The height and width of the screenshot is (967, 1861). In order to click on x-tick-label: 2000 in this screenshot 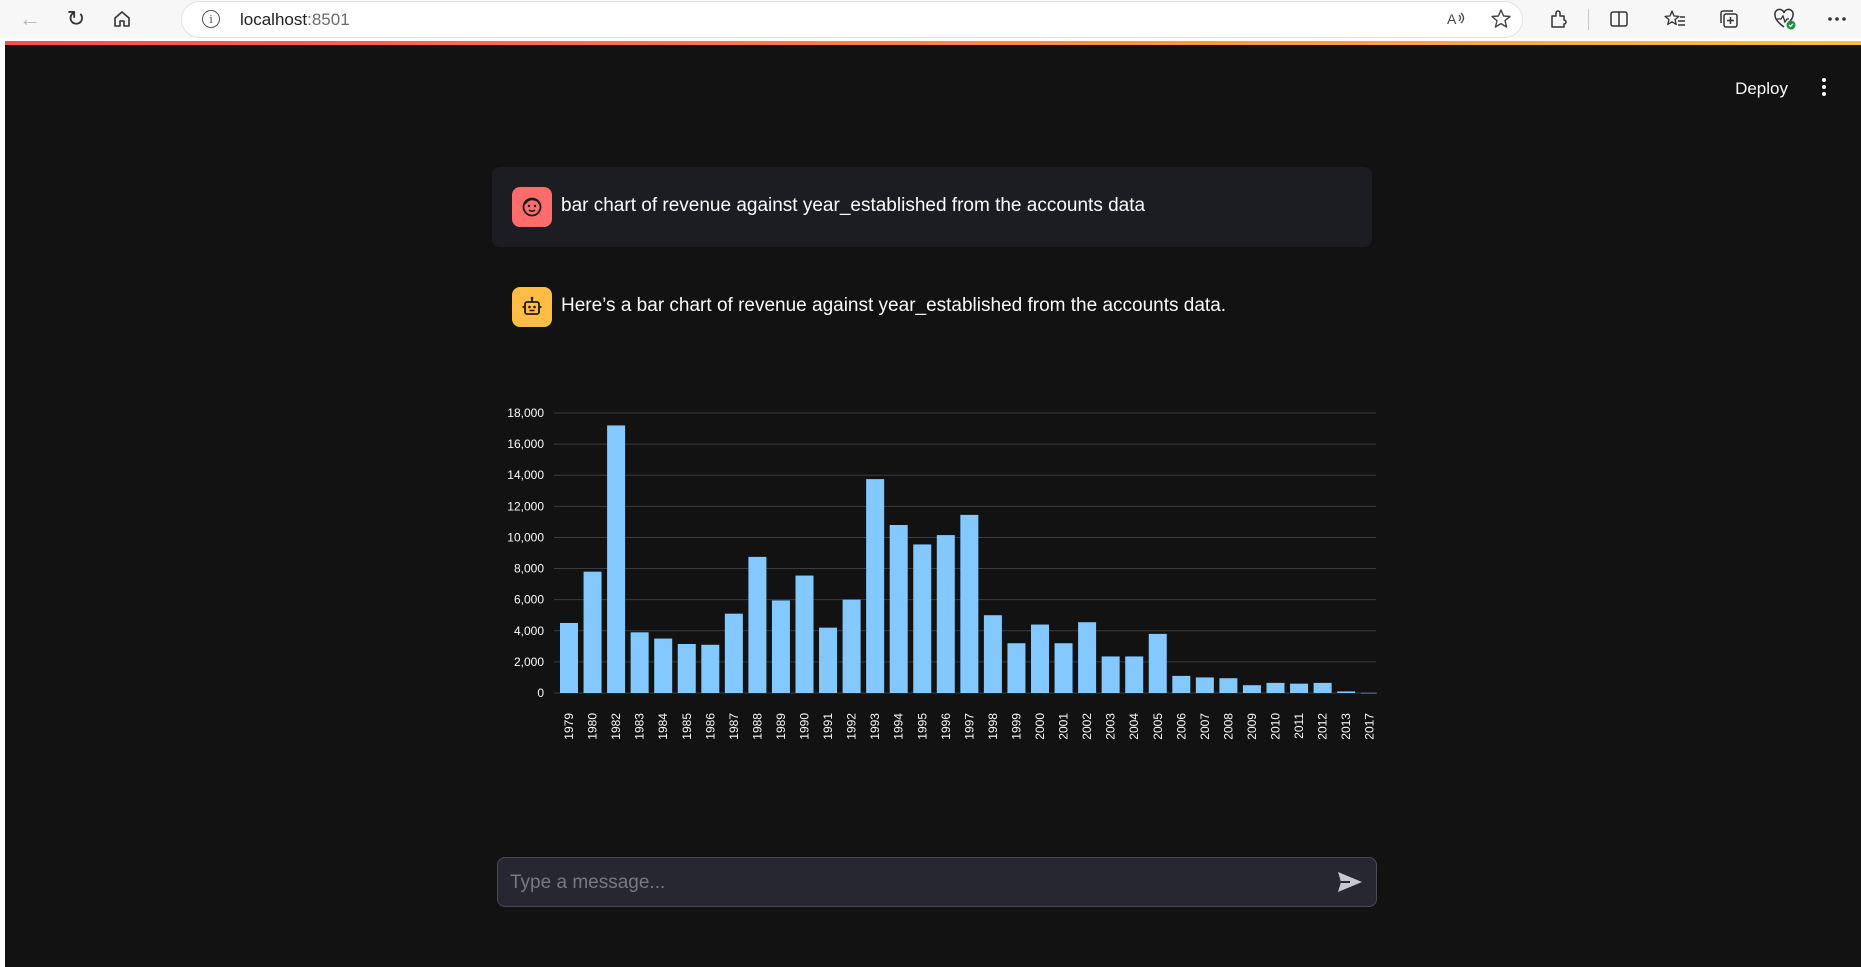, I will do `click(1040, 726)`.